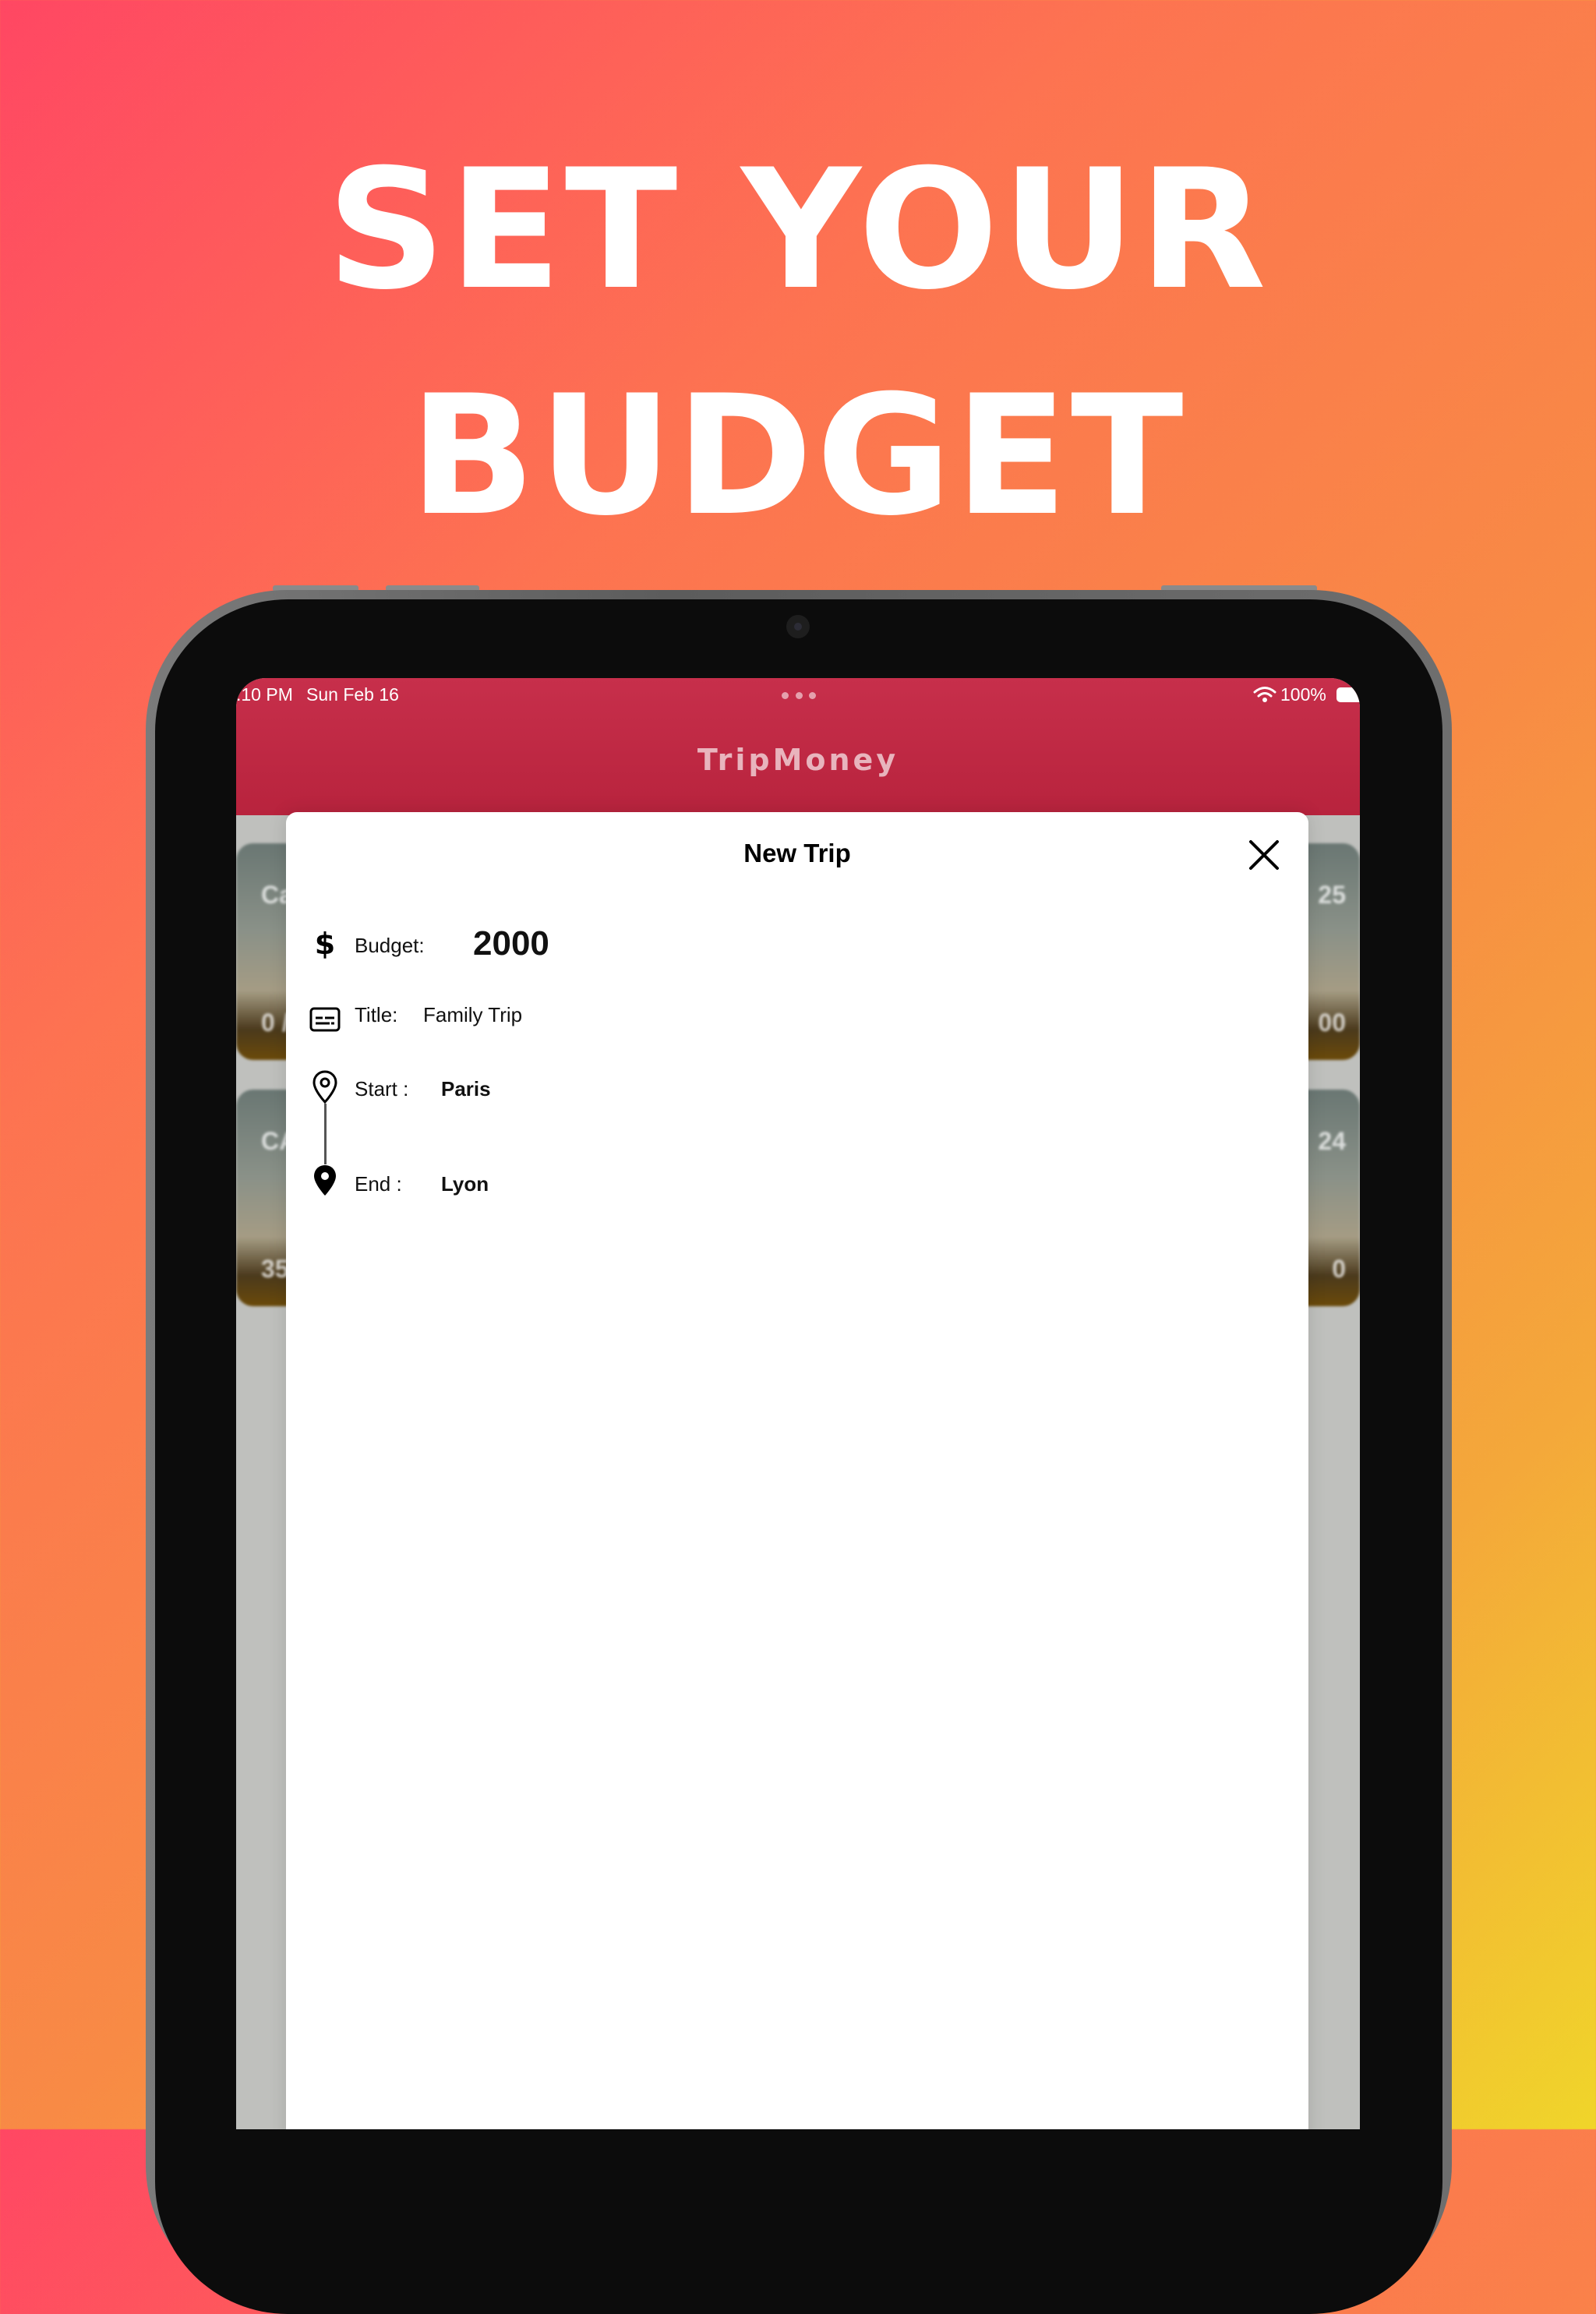 The image size is (1596, 2314). Describe the element at coordinates (466, 1089) in the screenshot. I see `start-input: Paris` at that location.